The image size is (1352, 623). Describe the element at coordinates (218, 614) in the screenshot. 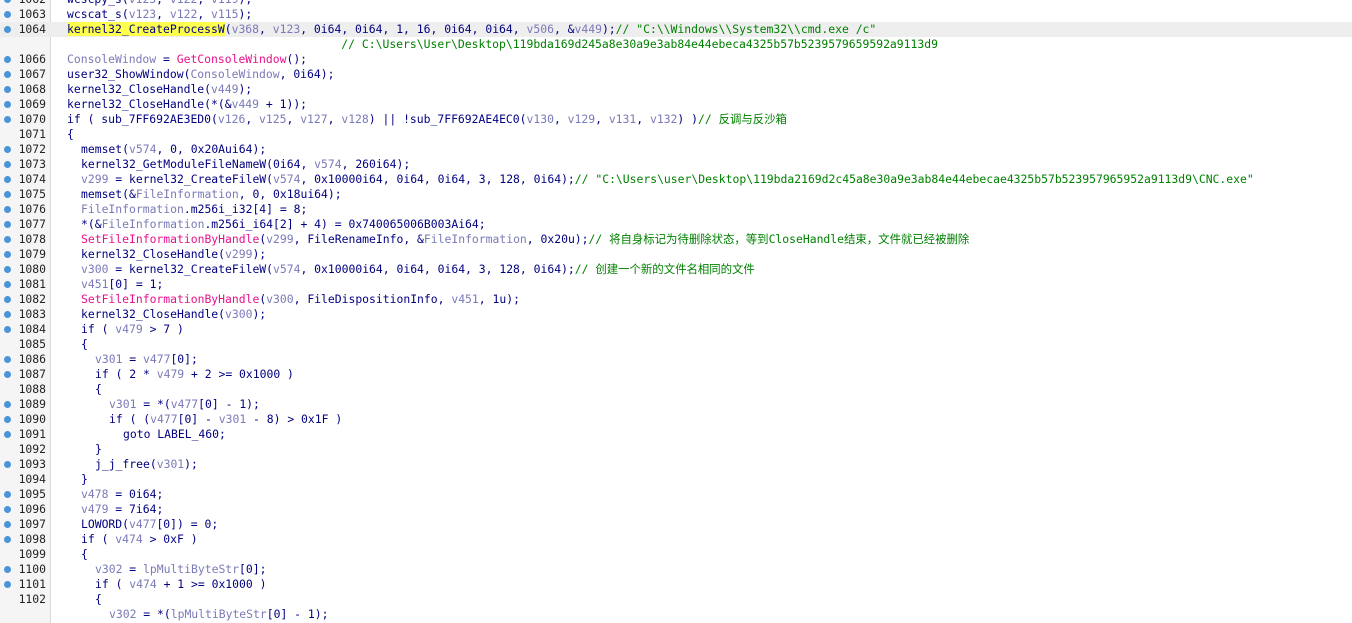

I see `code-text: v302 = *(lpMultiByteStr[0] - 1);` at that location.